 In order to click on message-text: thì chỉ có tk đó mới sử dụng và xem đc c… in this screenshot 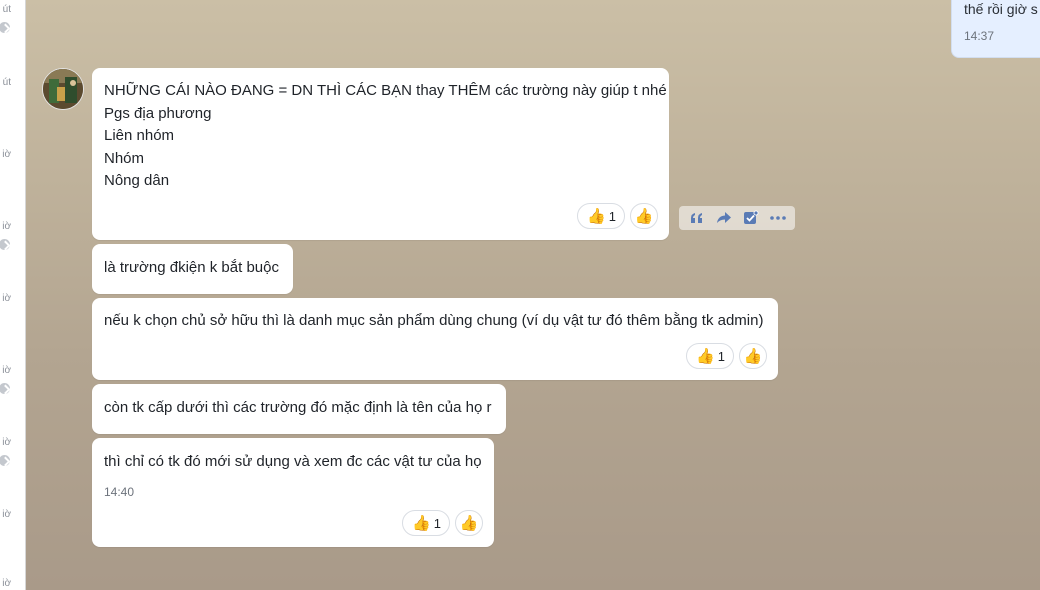, I will do `click(293, 461)`.